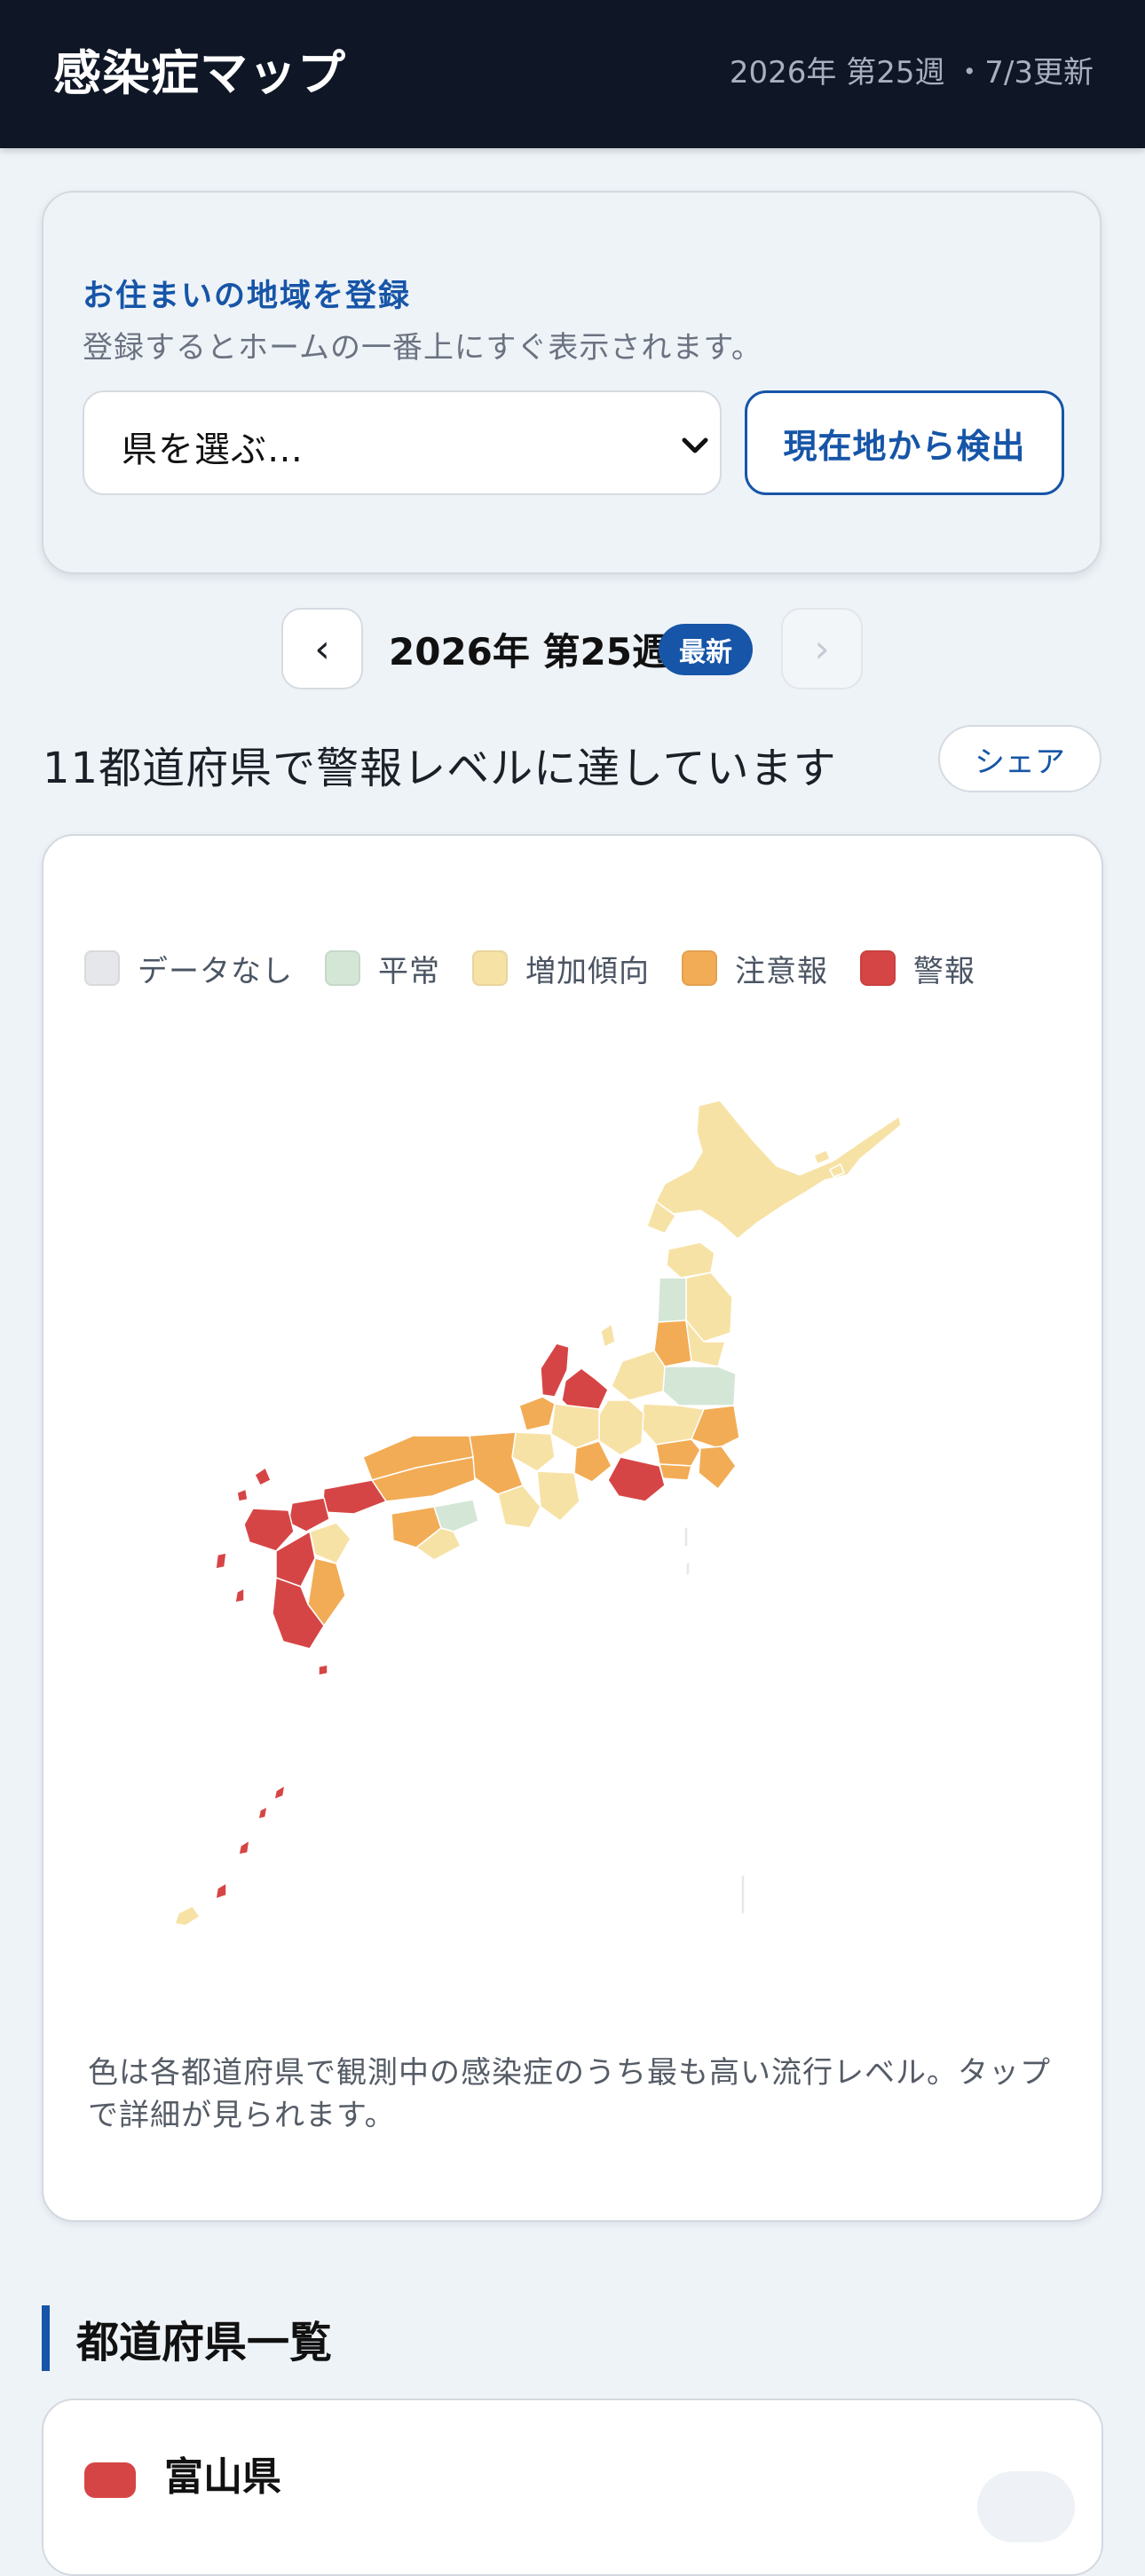 The height and width of the screenshot is (2576, 1145). Describe the element at coordinates (638, 1375) in the screenshot. I see `region-niigata` at that location.